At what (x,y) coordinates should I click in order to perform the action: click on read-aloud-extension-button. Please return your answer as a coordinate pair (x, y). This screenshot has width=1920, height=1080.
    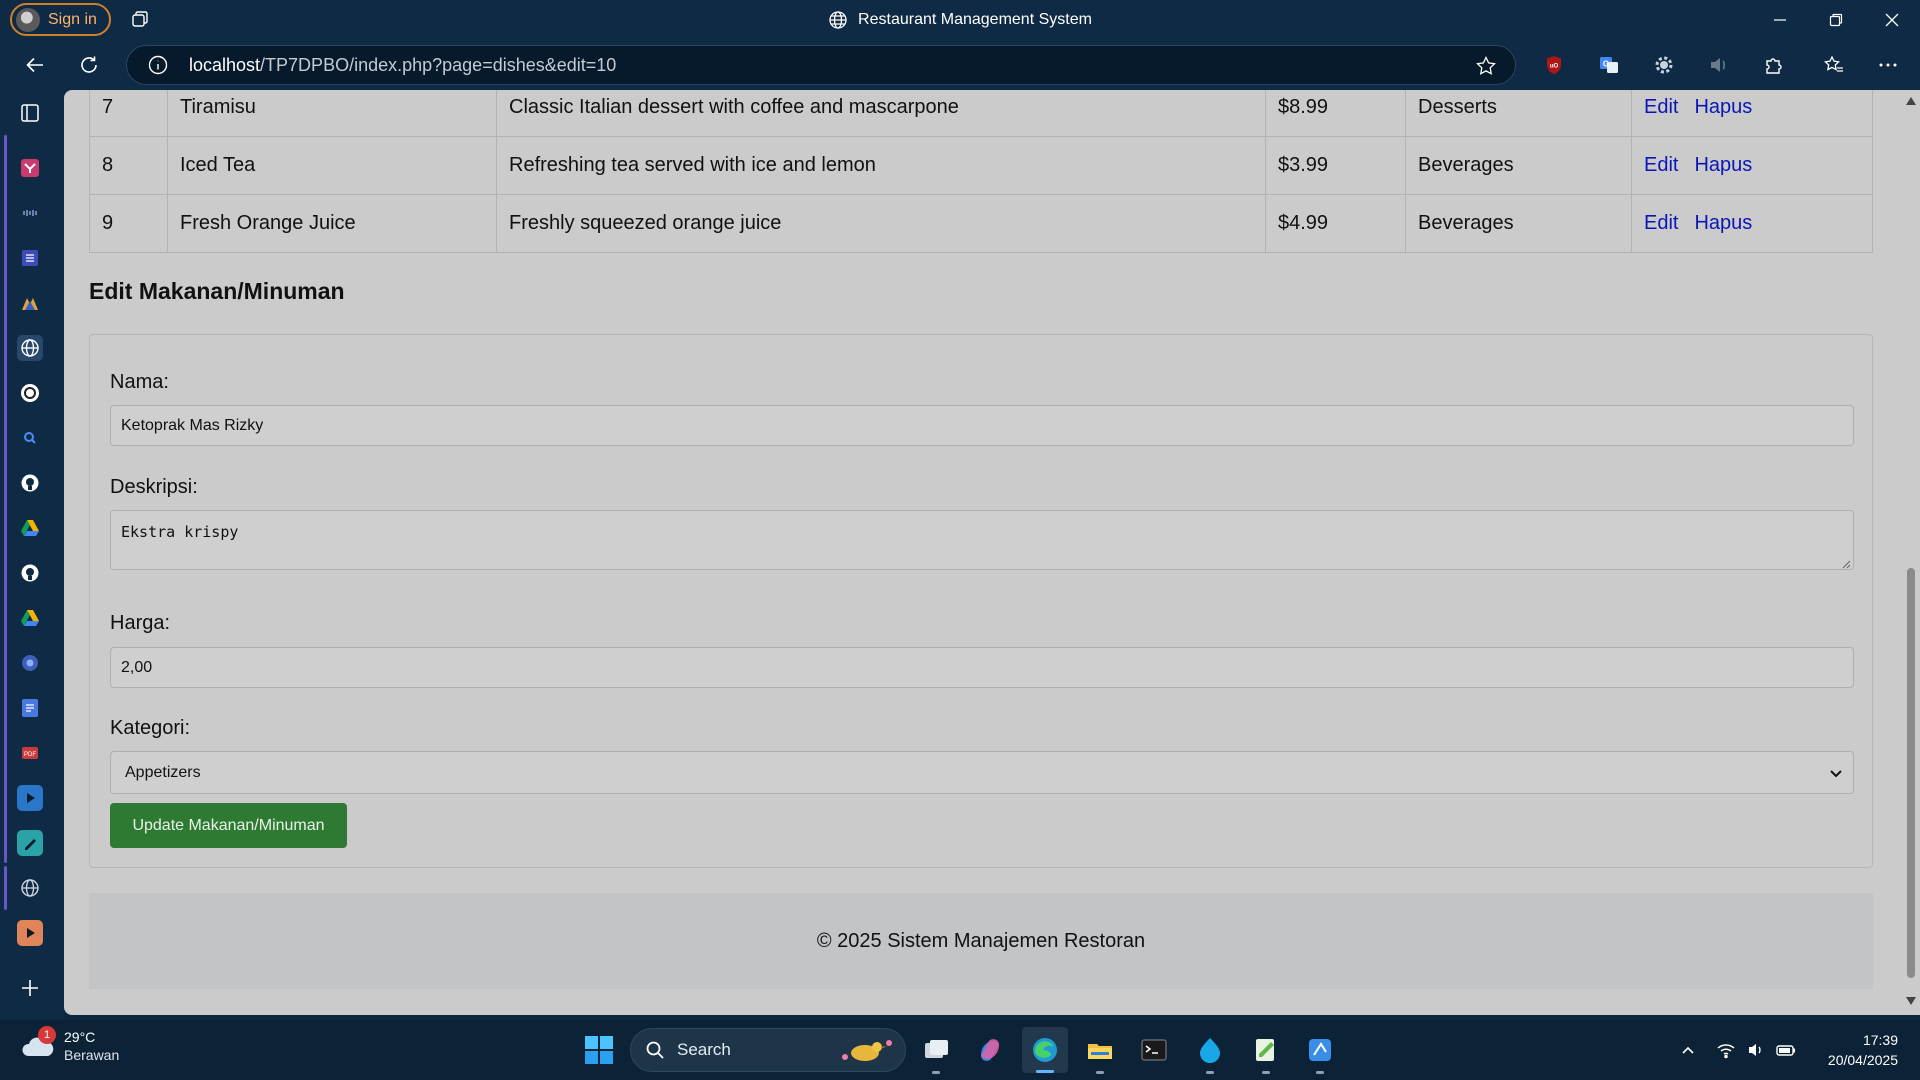
    Looking at the image, I should click on (1719, 65).